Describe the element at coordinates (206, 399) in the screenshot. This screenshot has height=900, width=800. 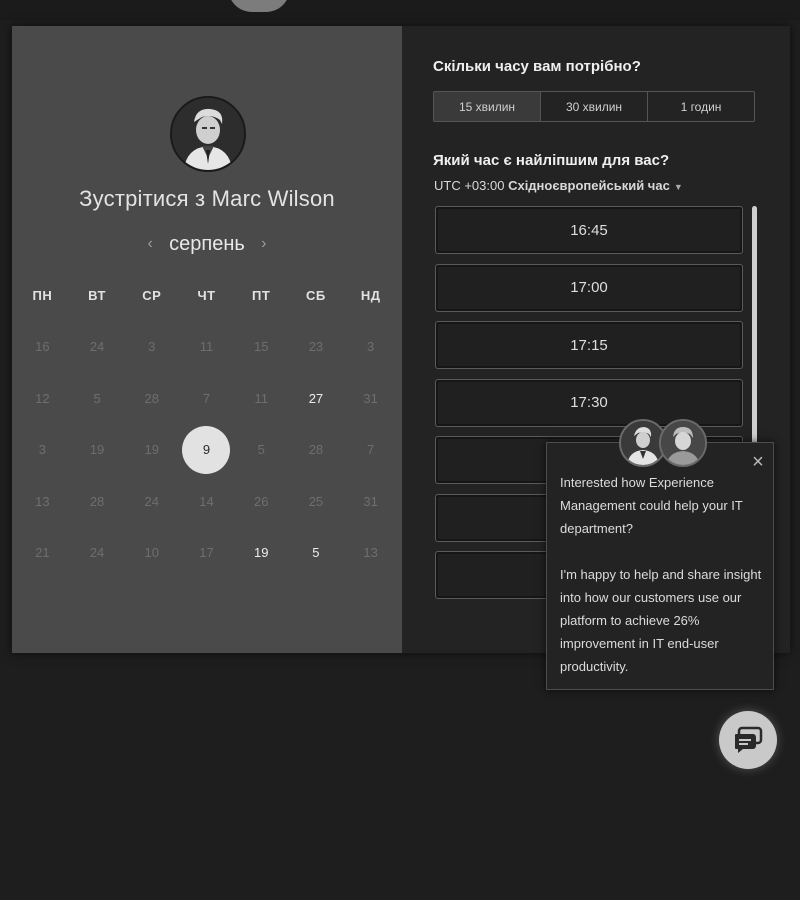
I see `calendar-day: 7` at that location.